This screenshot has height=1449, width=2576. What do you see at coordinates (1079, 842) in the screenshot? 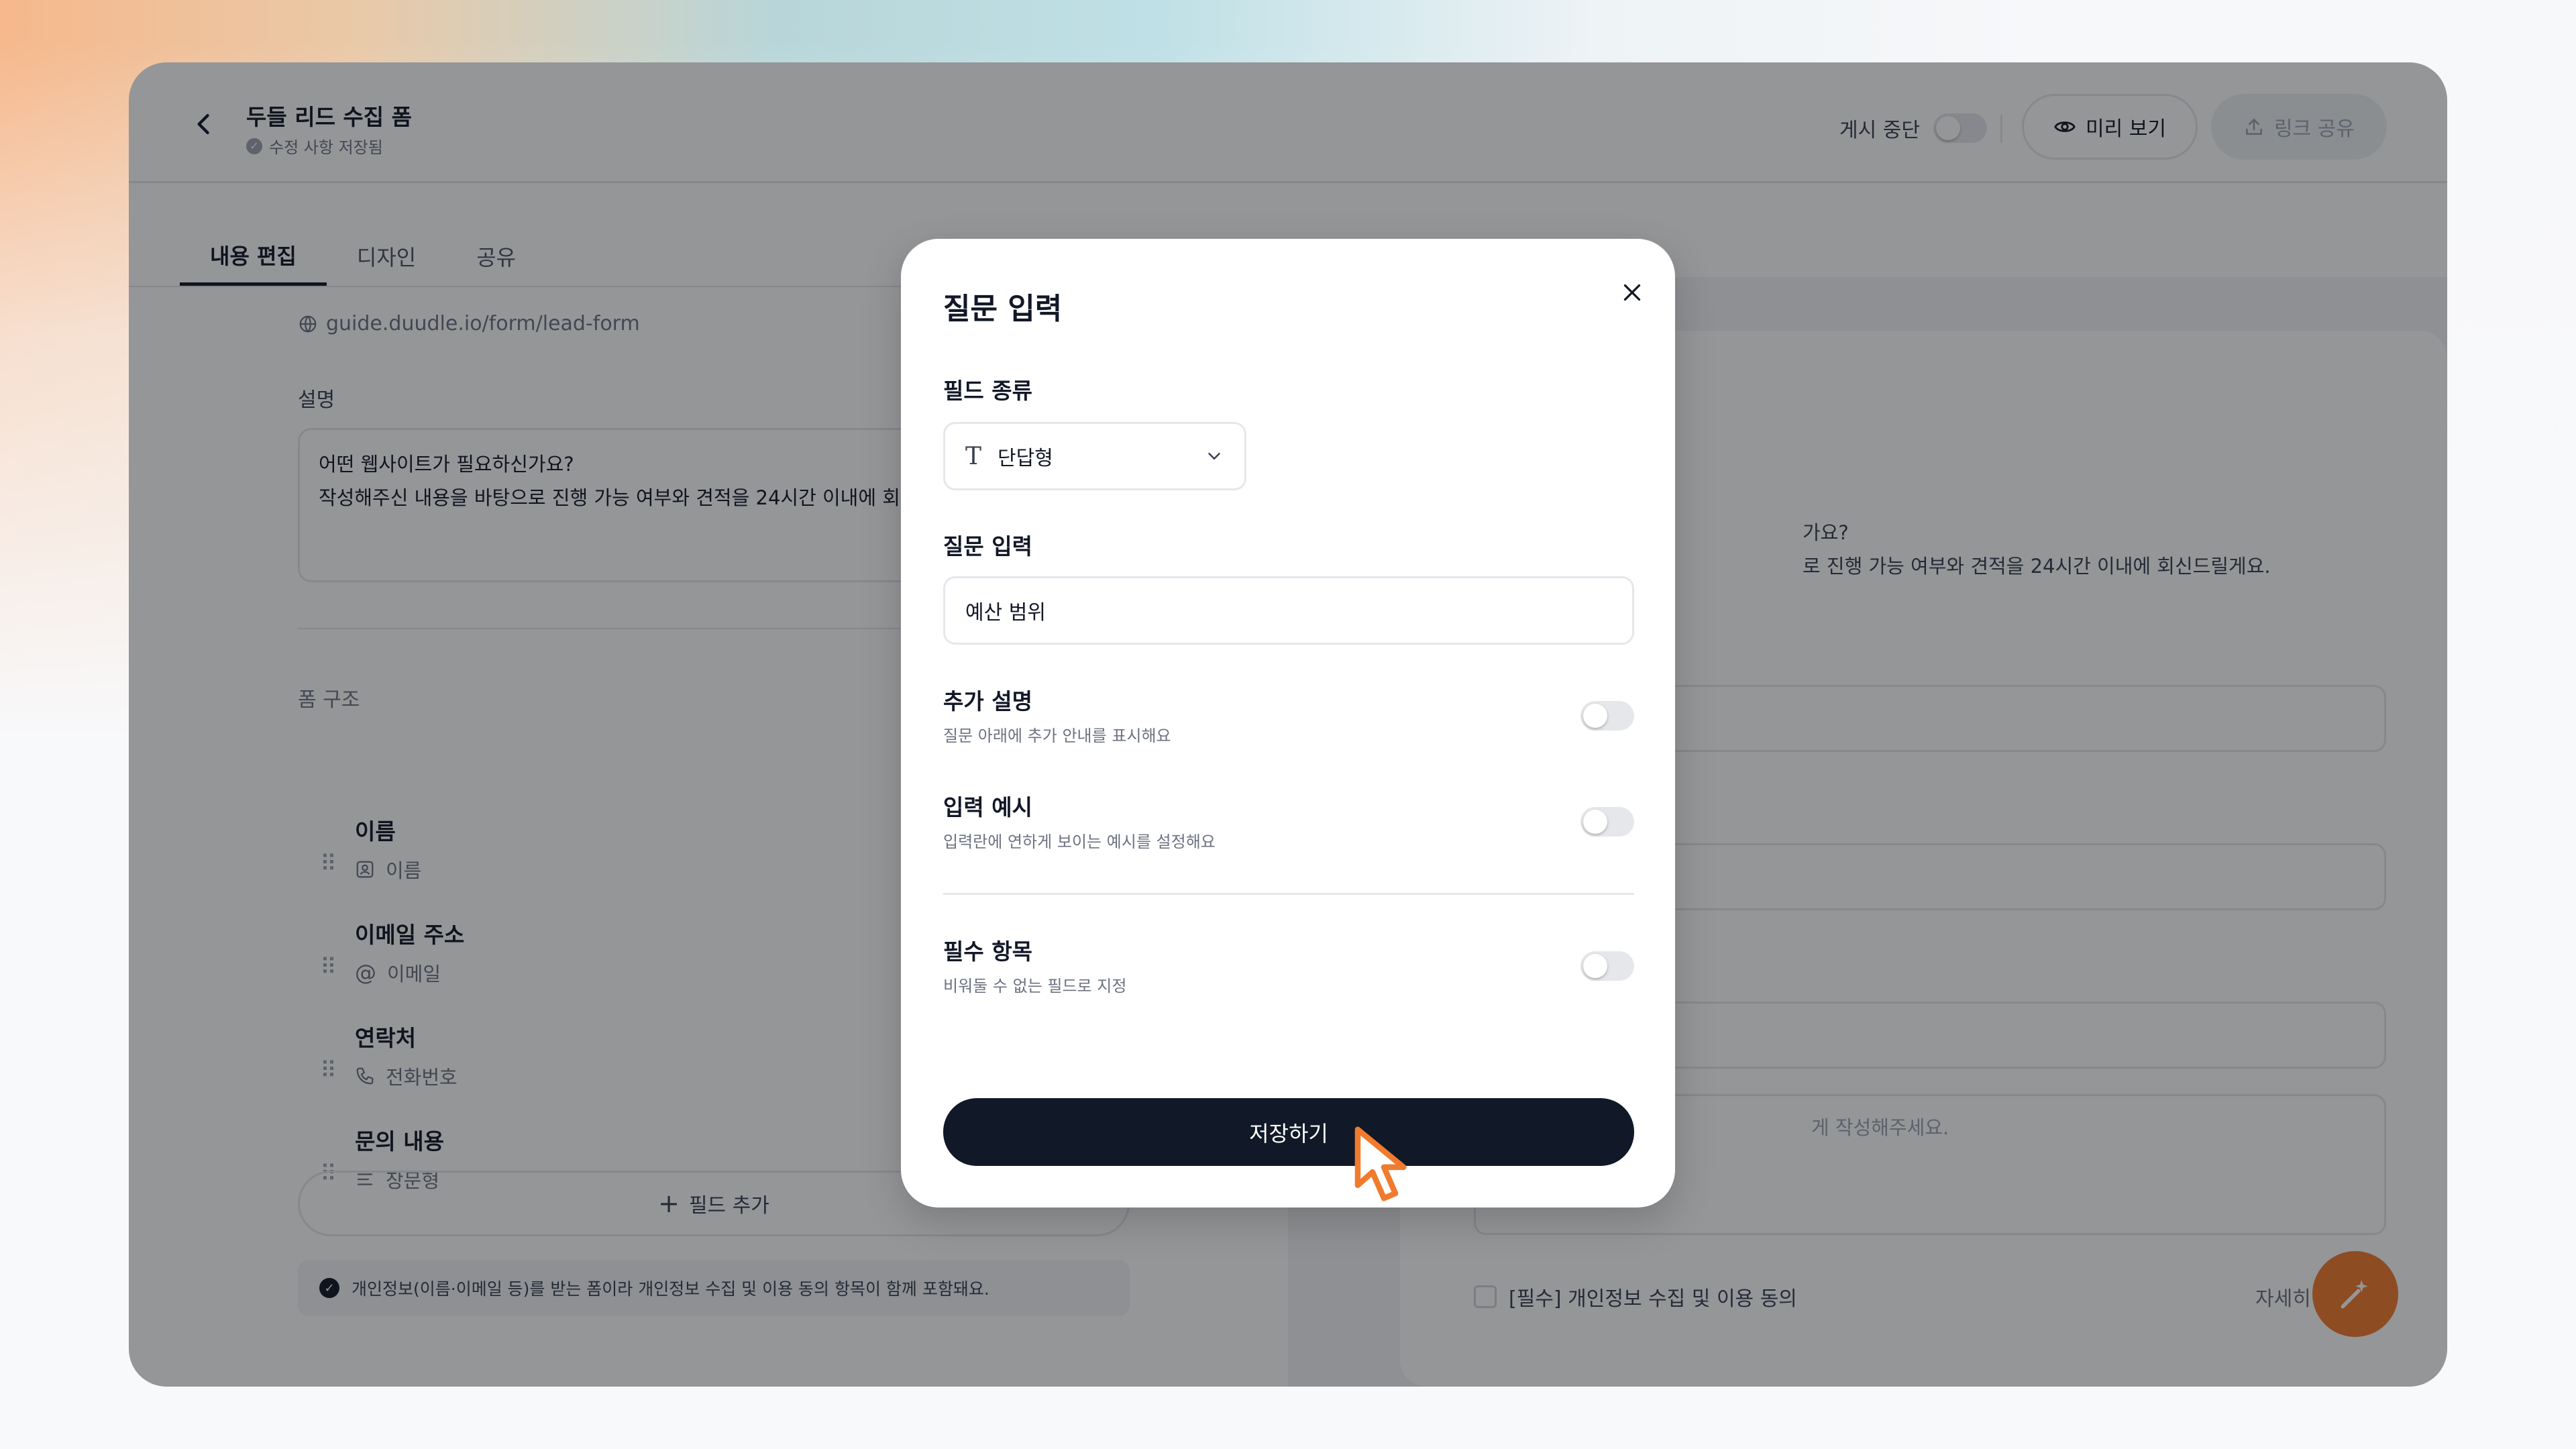
I see `toggle-sublabel: 입력란에 연하게 보이는 예시를 설정해요` at bounding box center [1079, 842].